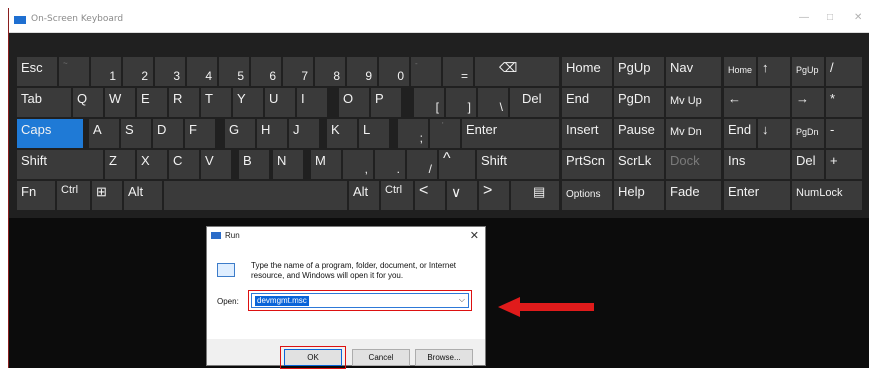 Image resolution: width=869 pixels, height=369 pixels. Describe the element at coordinates (693, 195) in the screenshot. I see `key-fade: Fade` at that location.